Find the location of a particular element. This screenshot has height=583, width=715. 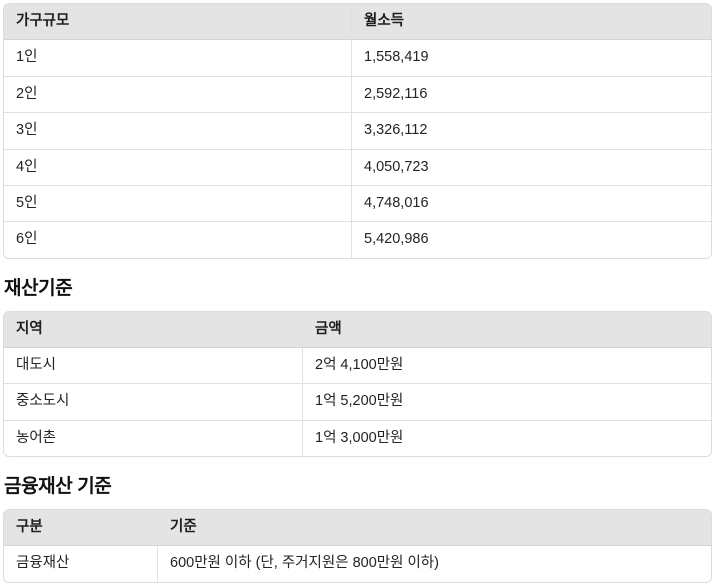

cell-monthly-income: 1,558,419 is located at coordinates (531, 58).